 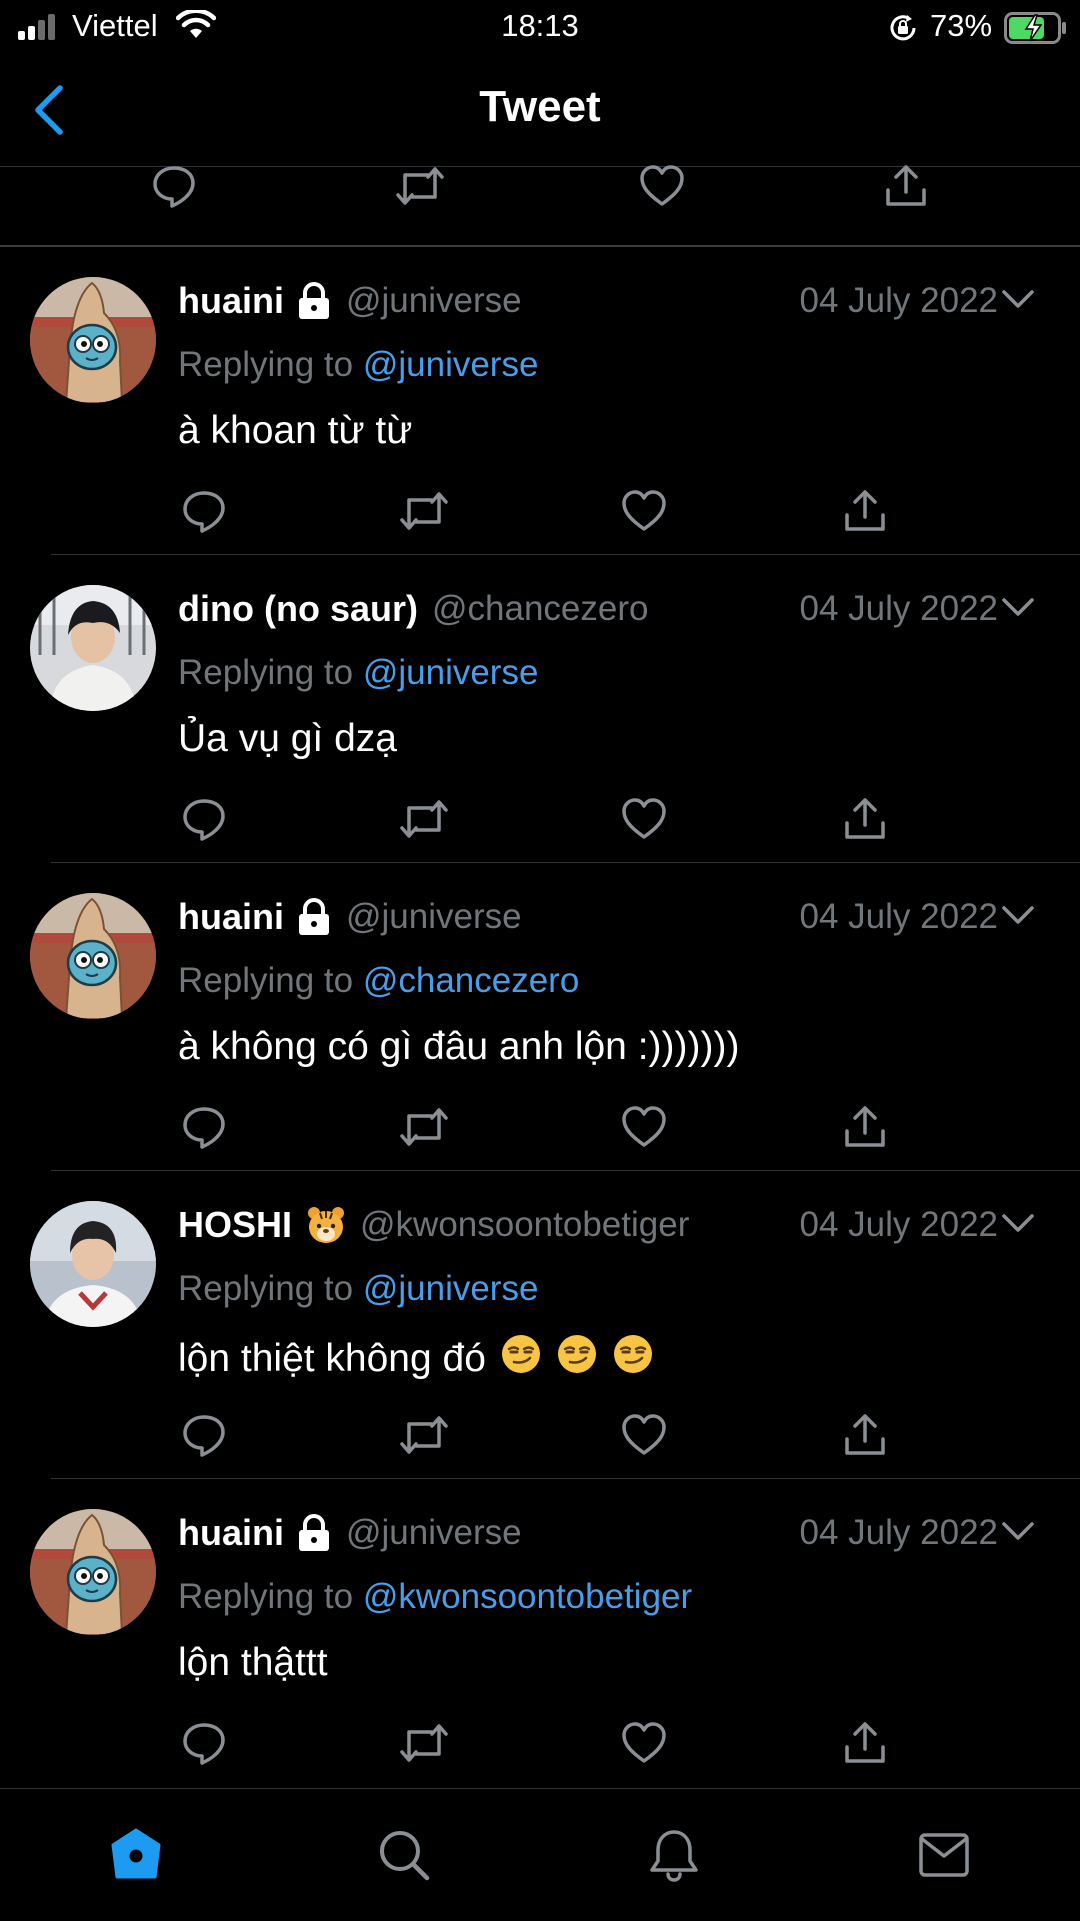 I want to click on tweet-text: lộn thậttt, so click(x=253, y=1663).